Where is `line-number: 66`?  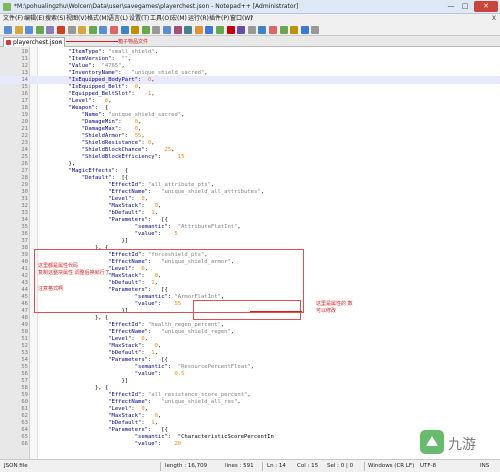 line-number: 66 is located at coordinates (24, 444).